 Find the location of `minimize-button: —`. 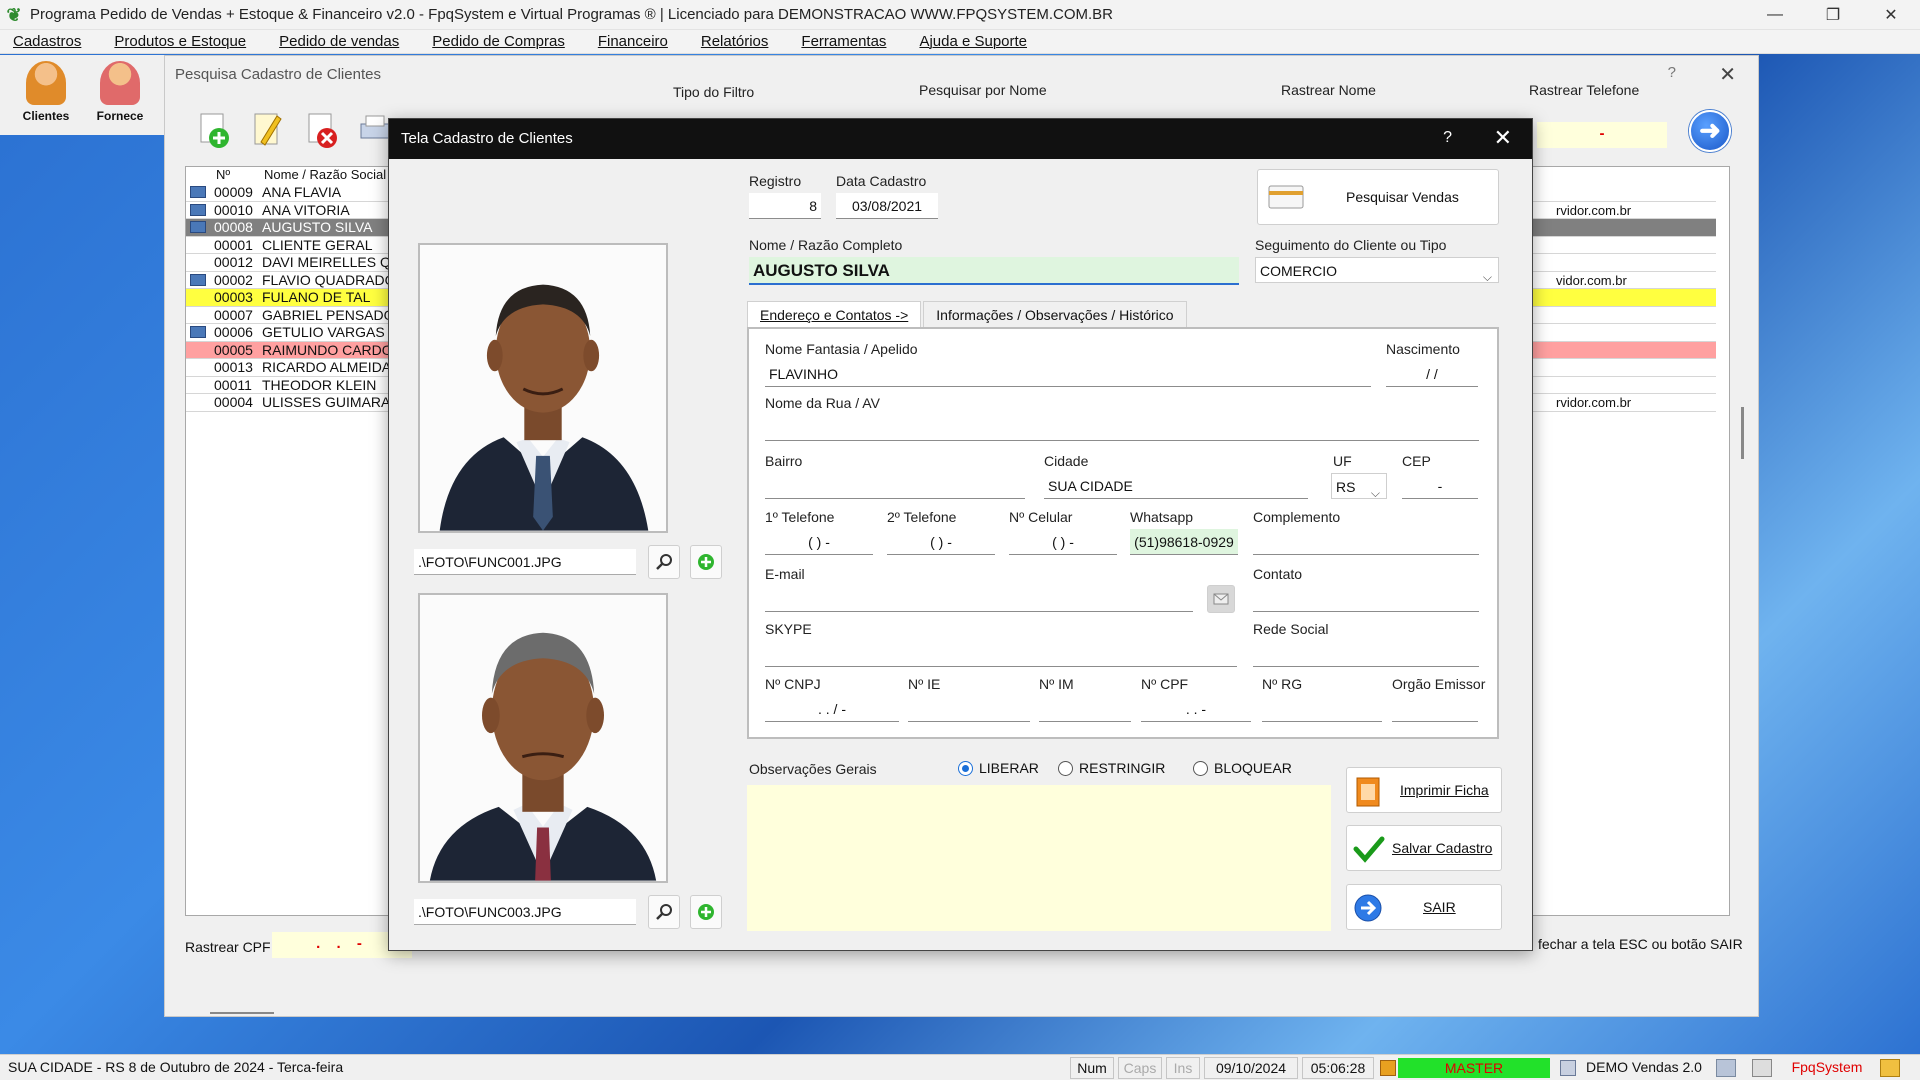

minimize-button: — is located at coordinates (1775, 15).